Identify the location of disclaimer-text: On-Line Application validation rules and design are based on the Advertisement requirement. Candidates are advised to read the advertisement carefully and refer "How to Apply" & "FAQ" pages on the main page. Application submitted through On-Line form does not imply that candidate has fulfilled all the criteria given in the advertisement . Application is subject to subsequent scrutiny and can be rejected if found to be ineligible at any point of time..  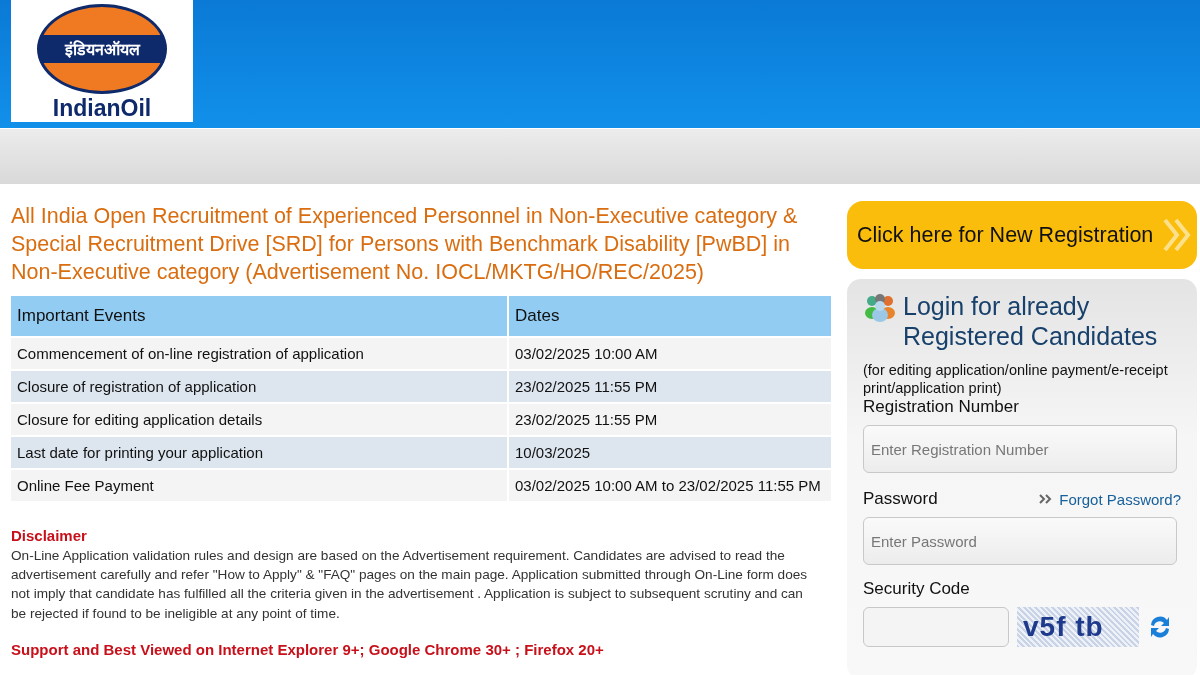
(410, 585).